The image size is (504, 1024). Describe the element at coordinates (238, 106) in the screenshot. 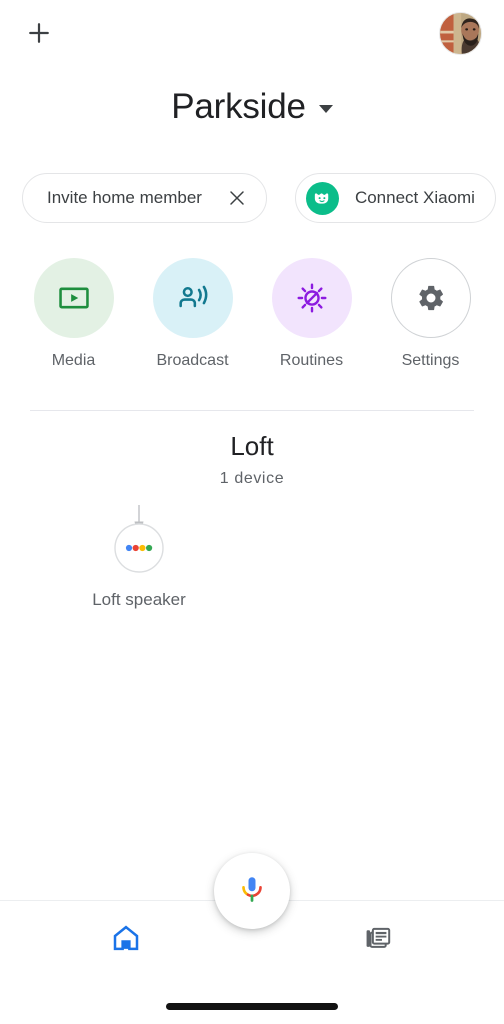

I see `page-title: Parkside` at that location.